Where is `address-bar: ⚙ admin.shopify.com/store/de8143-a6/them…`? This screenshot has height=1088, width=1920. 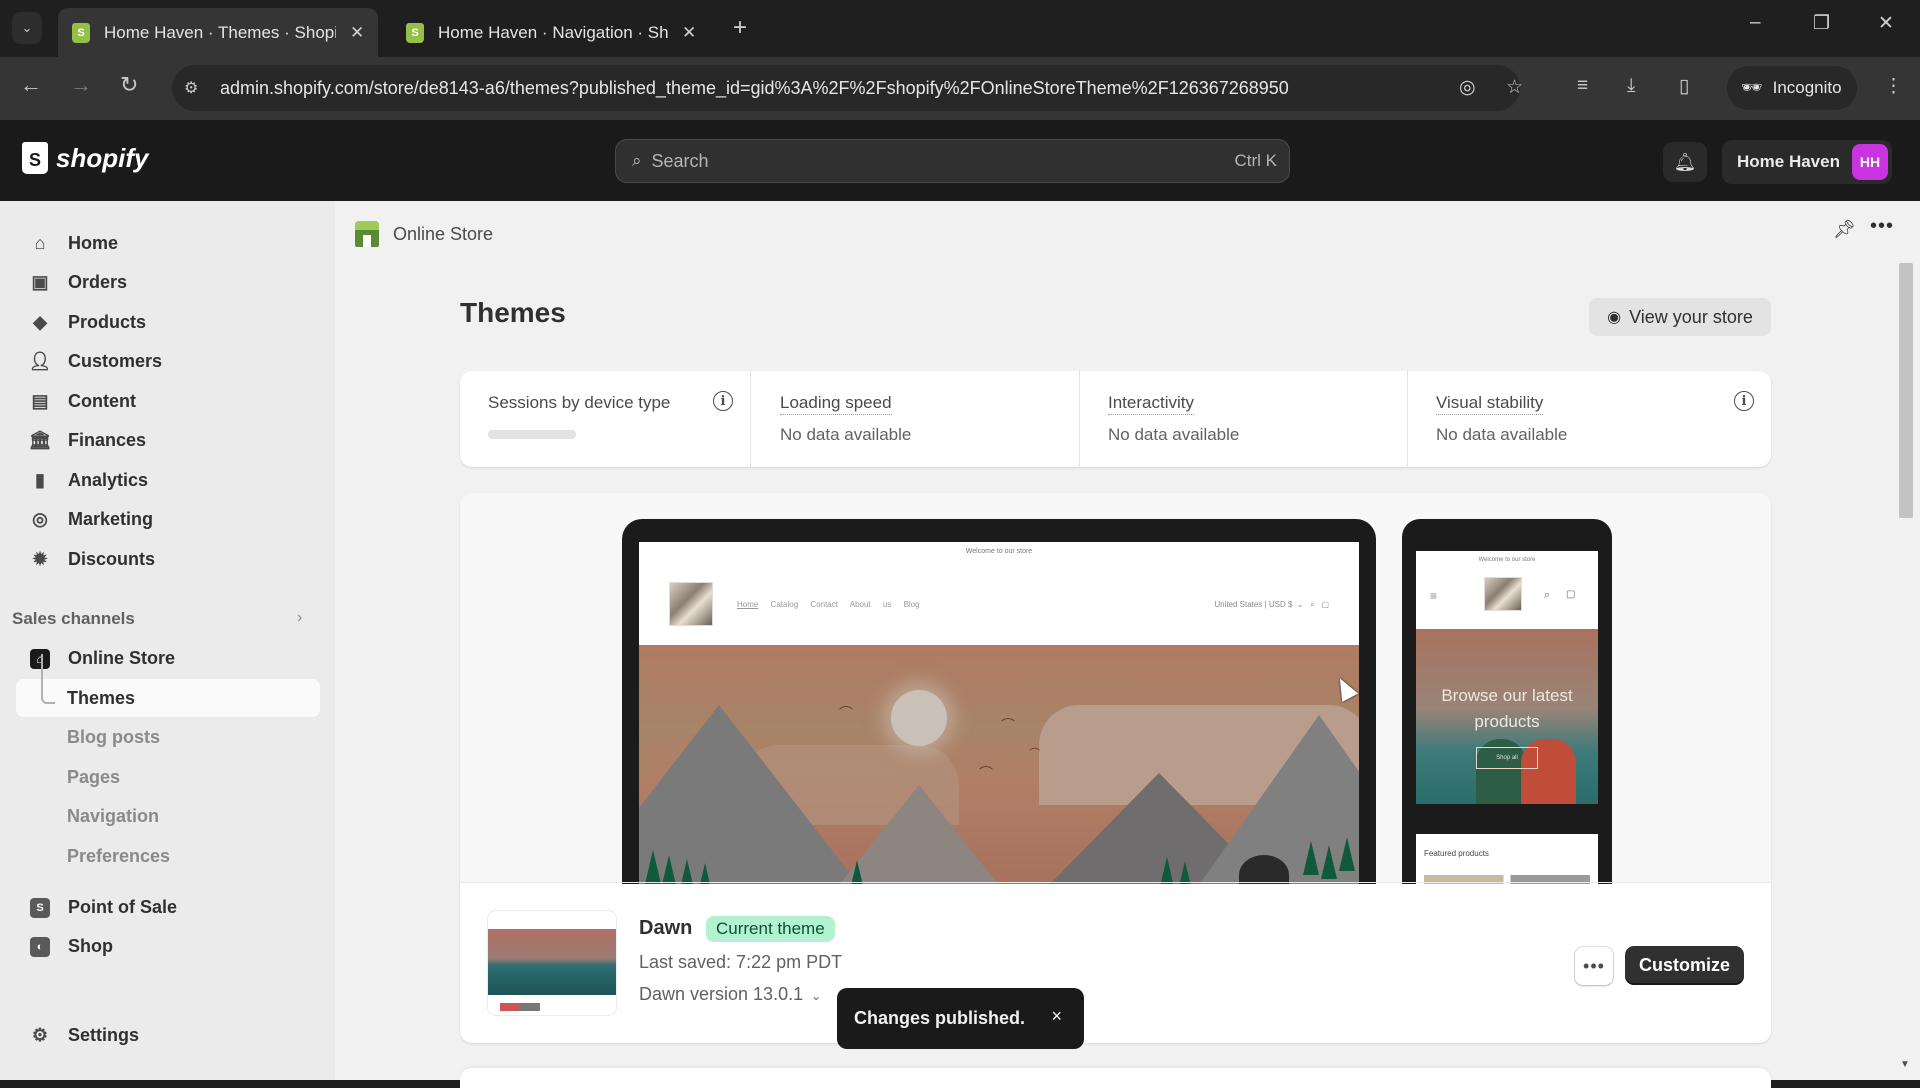
address-bar: ⚙ admin.shopify.com/store/de8143-a6/them… is located at coordinates (847, 88).